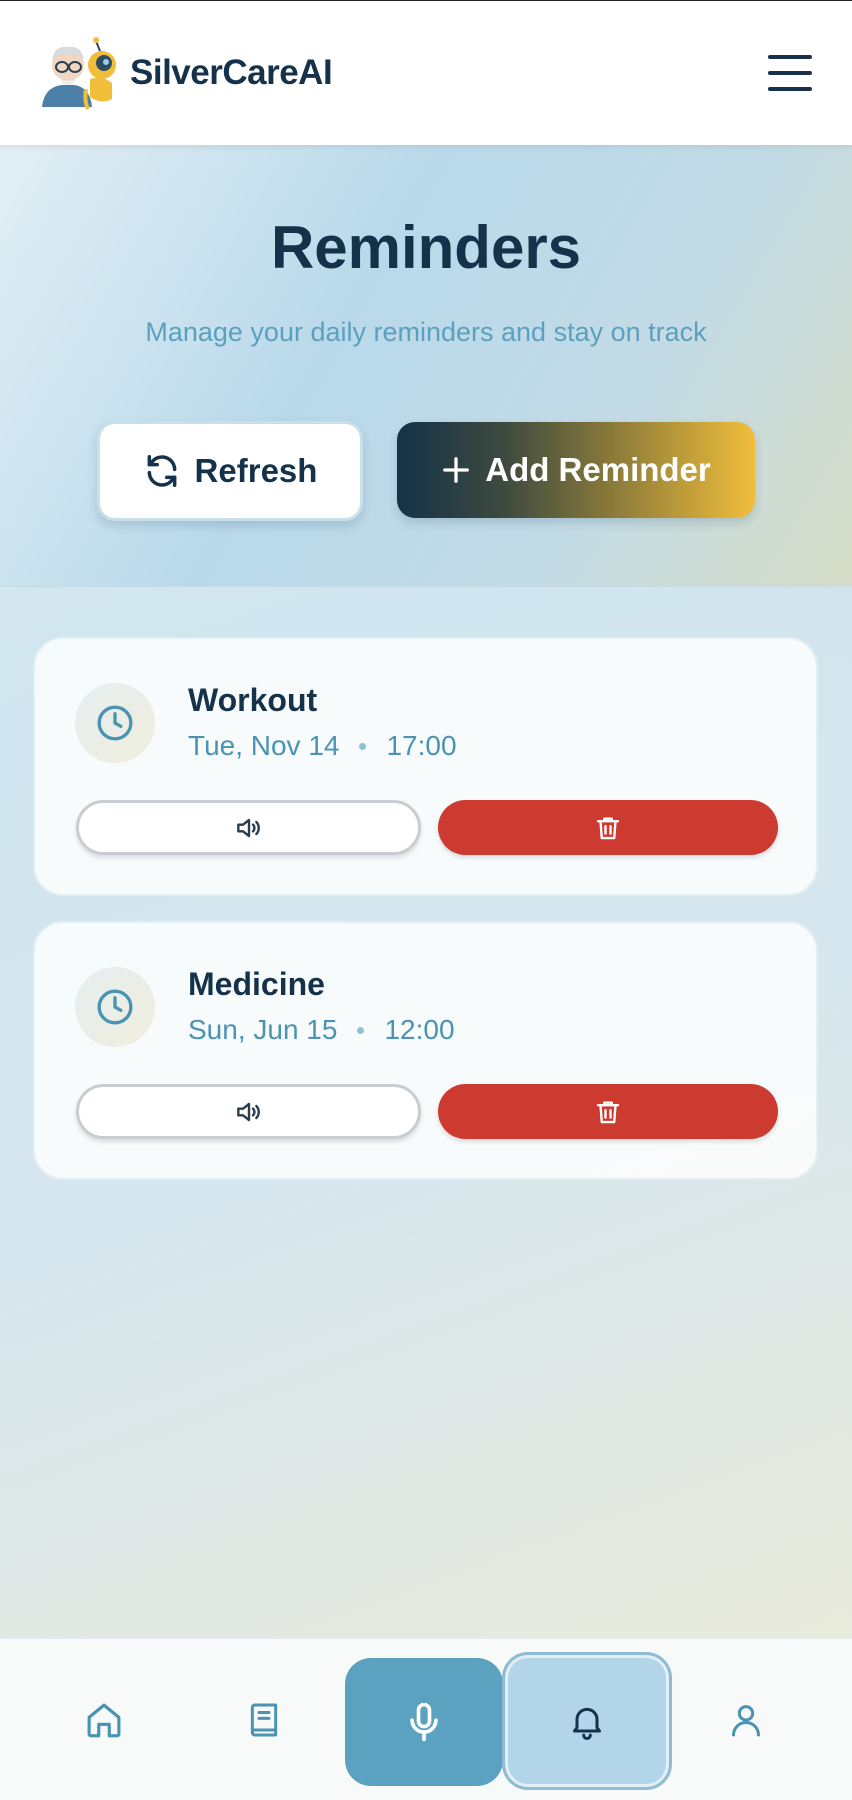 The width and height of the screenshot is (852, 1800). I want to click on reminder-datetime: Tue, Nov 14 17:00, so click(322, 746).